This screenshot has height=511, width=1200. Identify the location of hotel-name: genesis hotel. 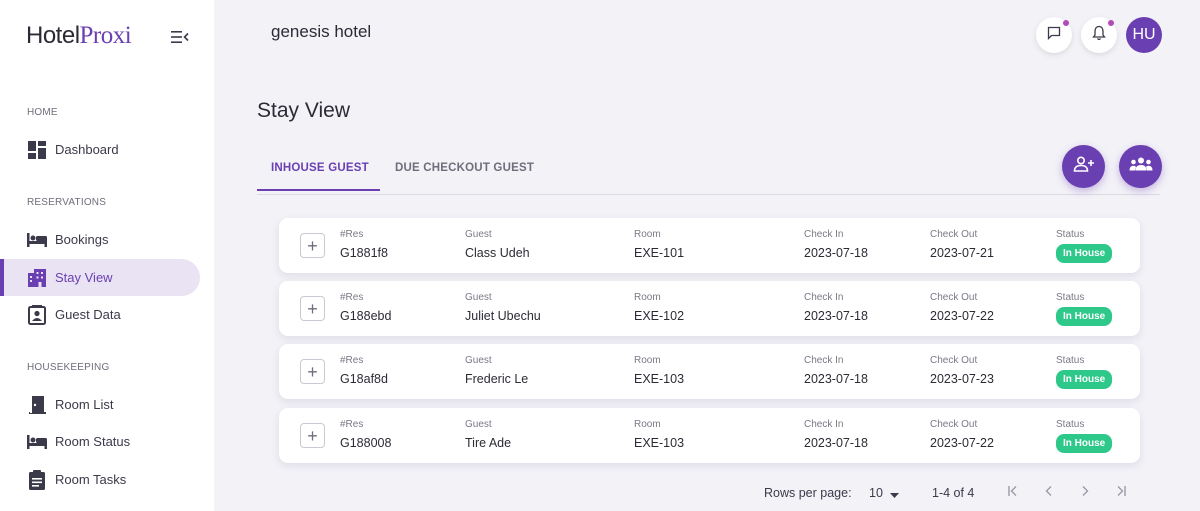
(321, 31).